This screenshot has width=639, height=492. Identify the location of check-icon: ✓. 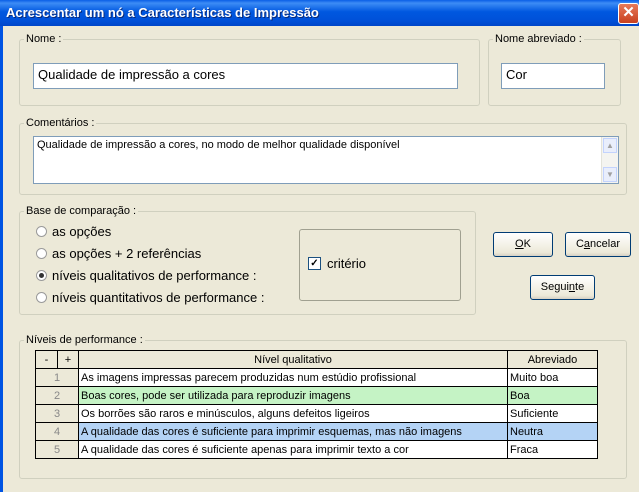
(314, 264).